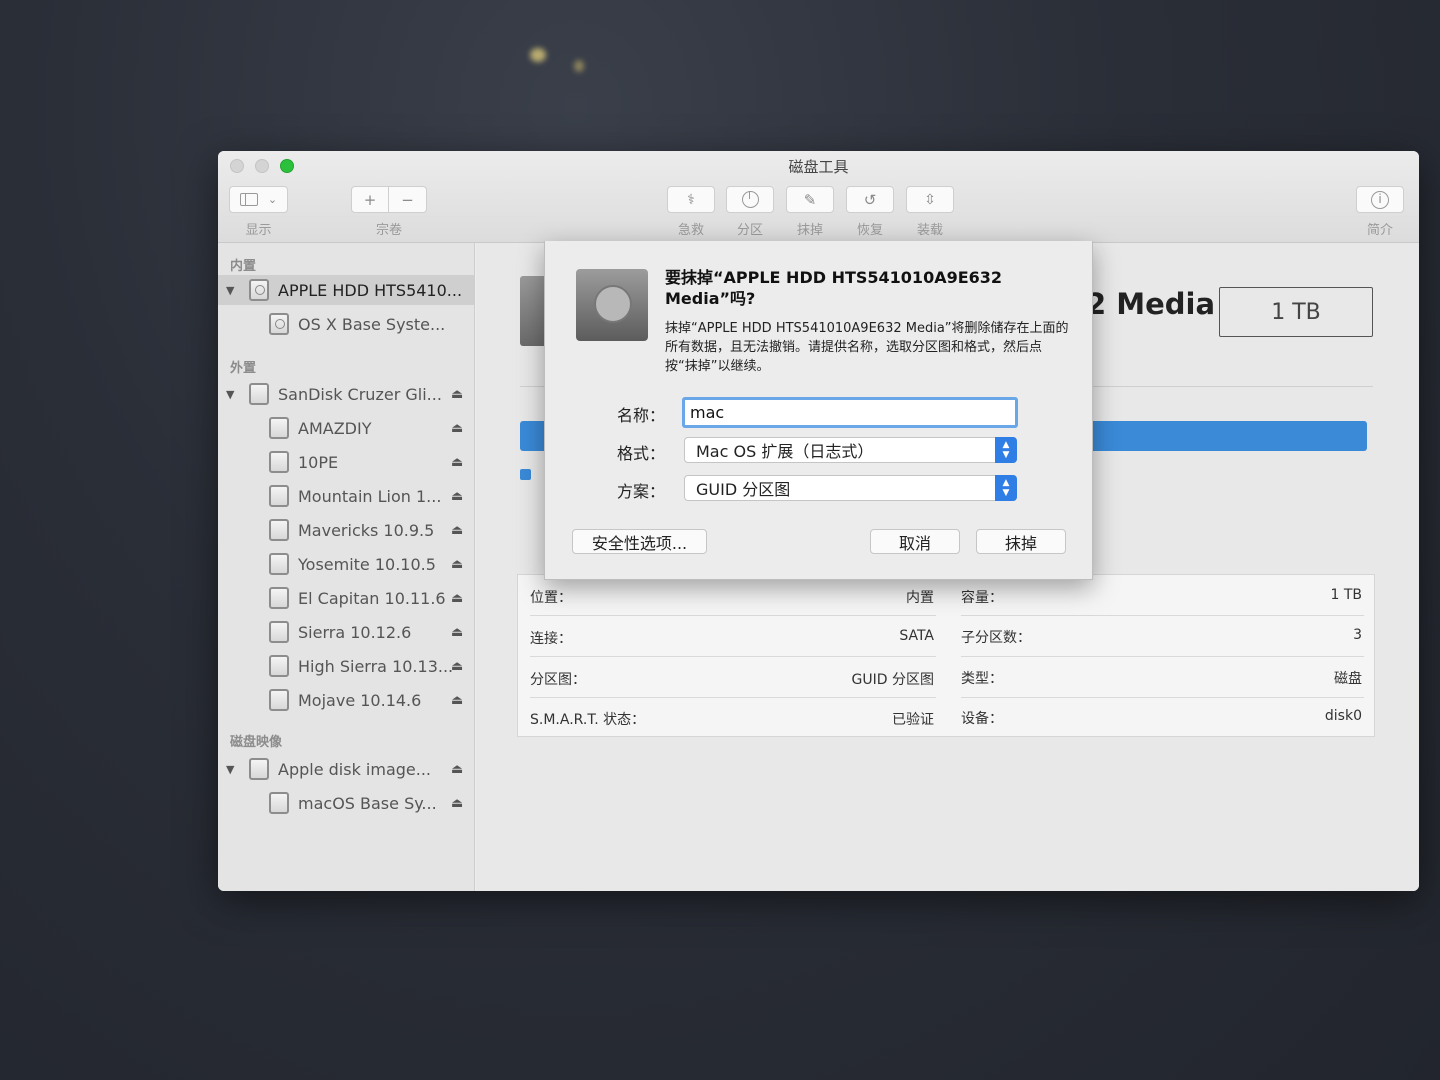  Describe the element at coordinates (551, 639) in the screenshot. I see `connection-label: 连接：` at that location.